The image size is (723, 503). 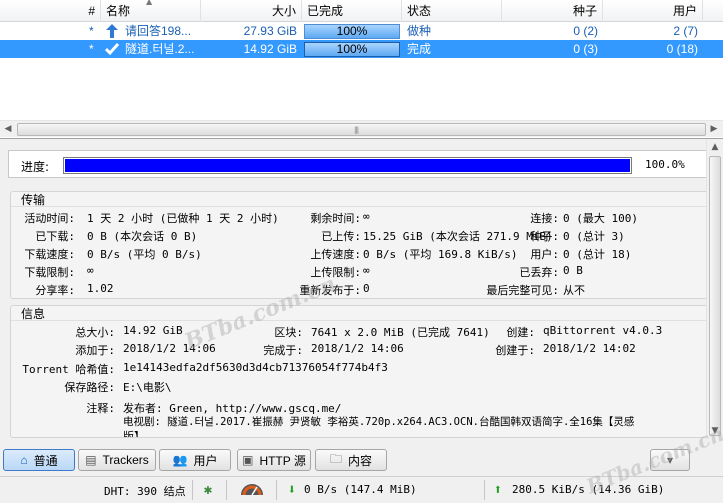 What do you see at coordinates (100, 288) in the screenshot?
I see `ratio-value: 1.02` at bounding box center [100, 288].